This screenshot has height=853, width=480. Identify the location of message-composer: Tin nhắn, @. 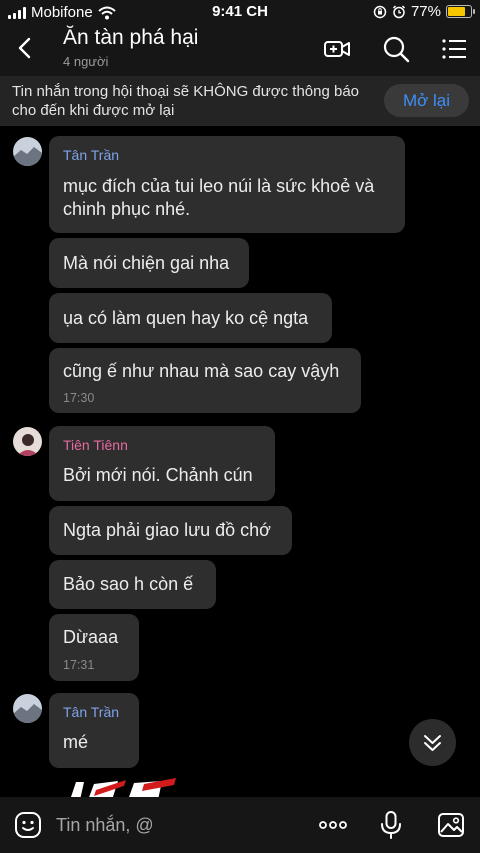
(240, 825).